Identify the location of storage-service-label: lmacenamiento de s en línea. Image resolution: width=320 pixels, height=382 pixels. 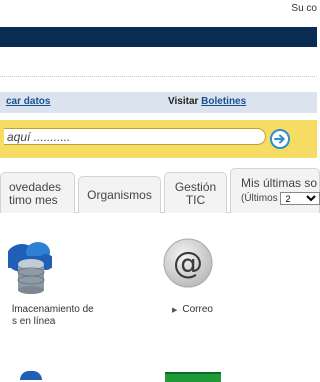
(53, 316).